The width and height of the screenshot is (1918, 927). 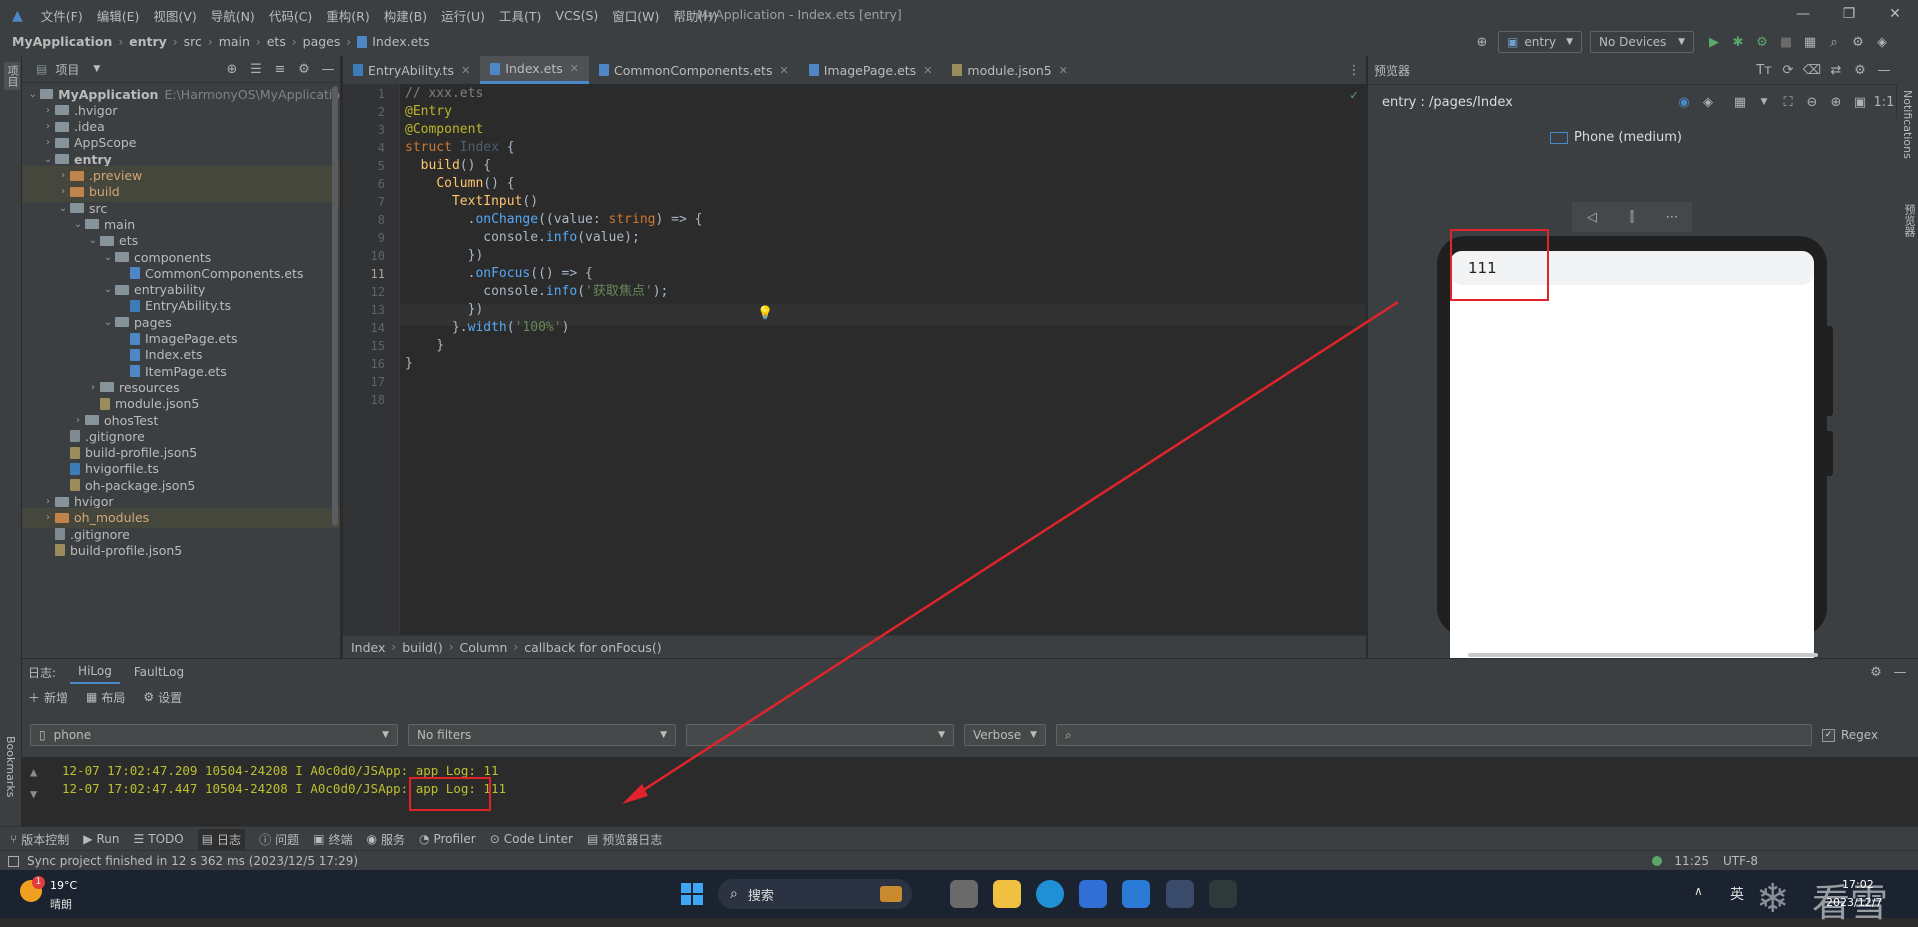 What do you see at coordinates (1540, 42) in the screenshot?
I see `module-select: ▣ entry ▼` at bounding box center [1540, 42].